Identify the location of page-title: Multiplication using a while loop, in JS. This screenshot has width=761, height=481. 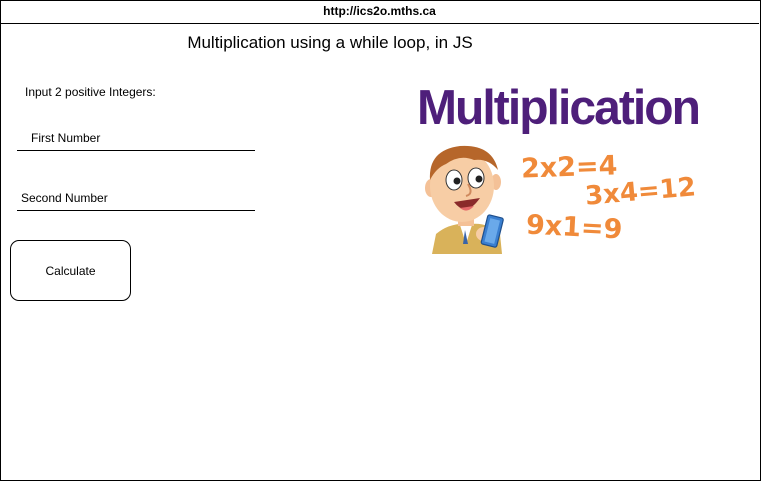
(330, 42).